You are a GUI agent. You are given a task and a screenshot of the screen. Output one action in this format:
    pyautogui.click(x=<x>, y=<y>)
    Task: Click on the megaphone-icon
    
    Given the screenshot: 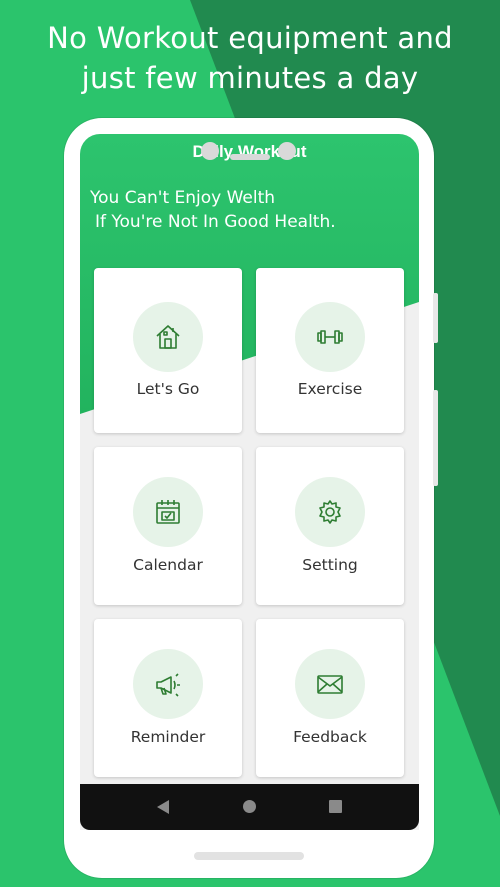 What is the action you would take?
    pyautogui.click(x=168, y=685)
    